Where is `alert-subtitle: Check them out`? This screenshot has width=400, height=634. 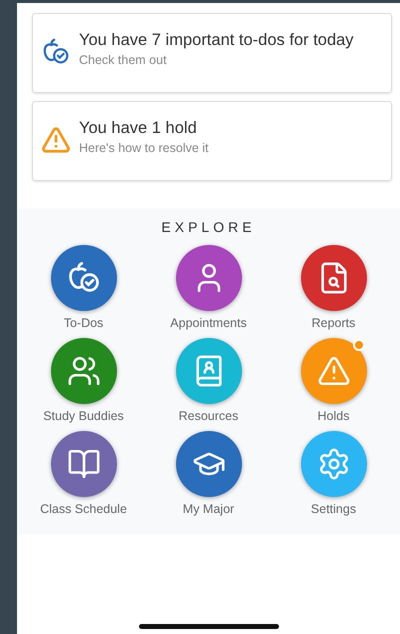 alert-subtitle: Check them out is located at coordinates (123, 60).